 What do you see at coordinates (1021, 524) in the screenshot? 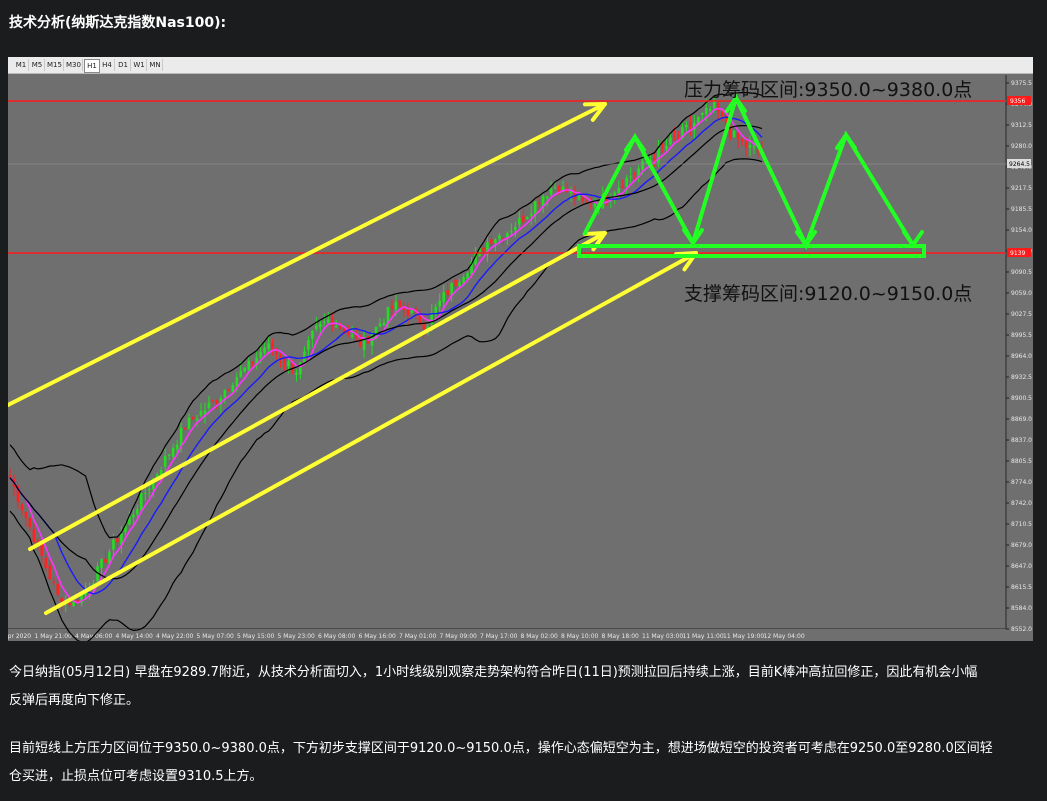
I see `price-tick-label: 8710.5` at bounding box center [1021, 524].